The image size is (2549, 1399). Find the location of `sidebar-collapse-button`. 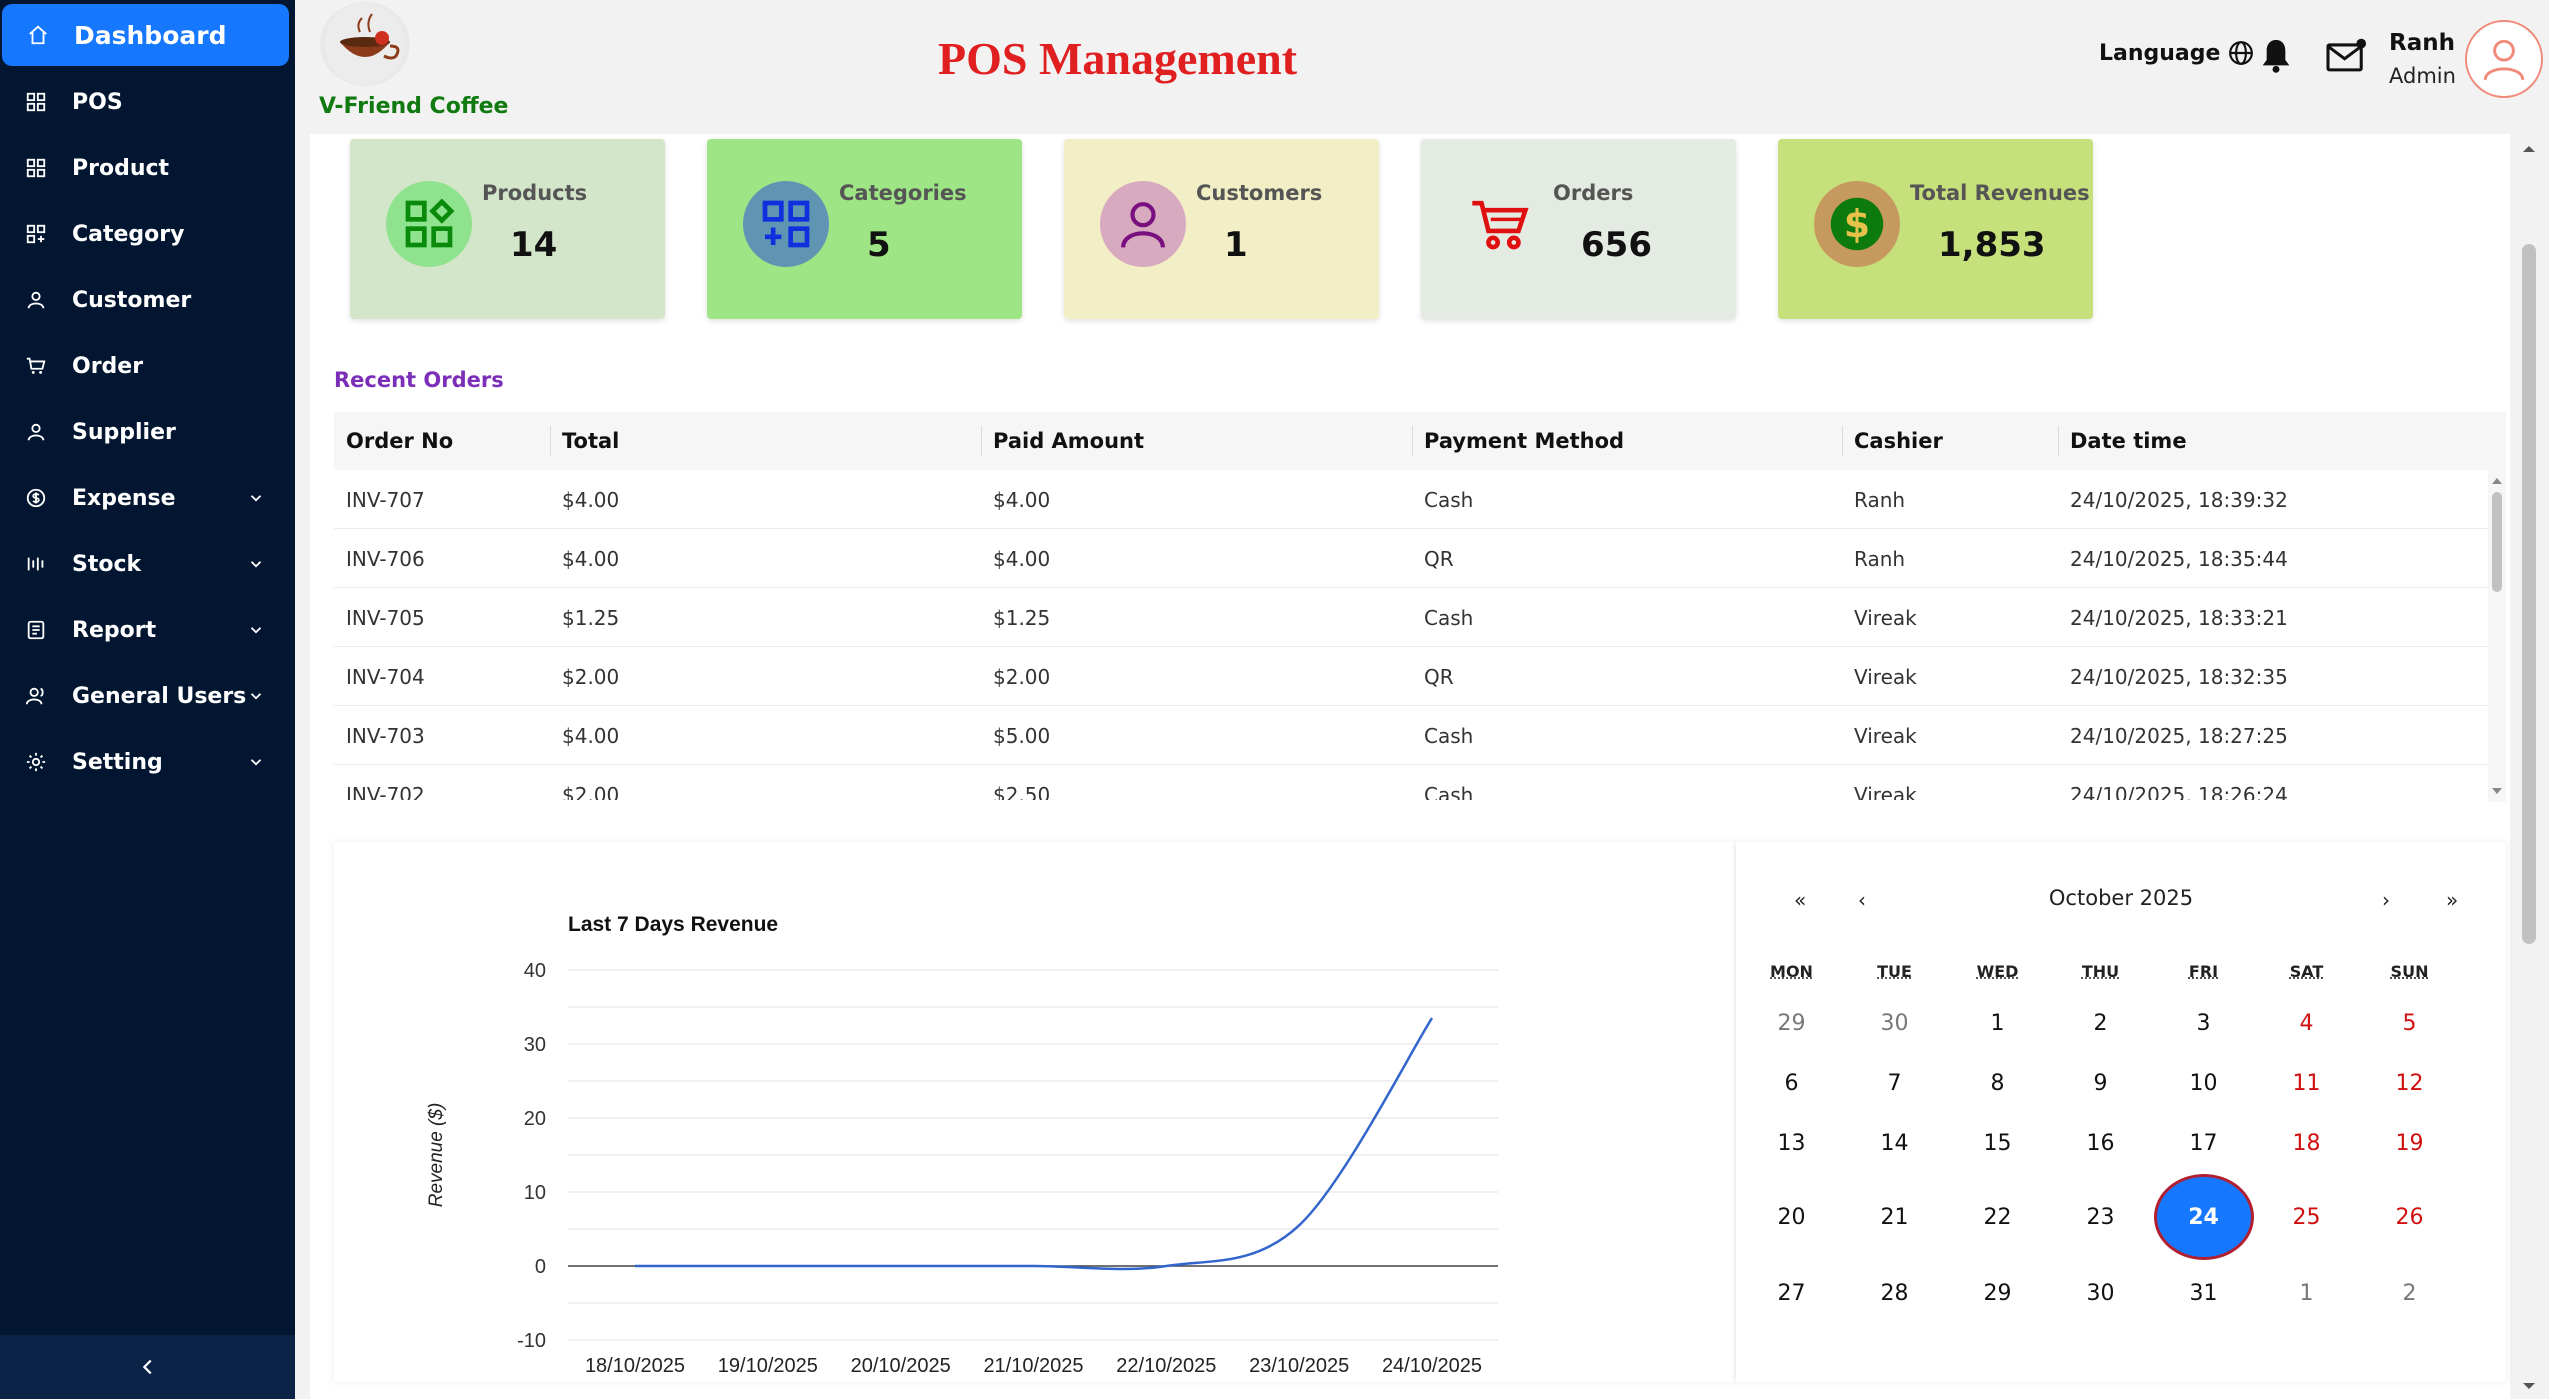

sidebar-collapse-button is located at coordinates (147, 1367).